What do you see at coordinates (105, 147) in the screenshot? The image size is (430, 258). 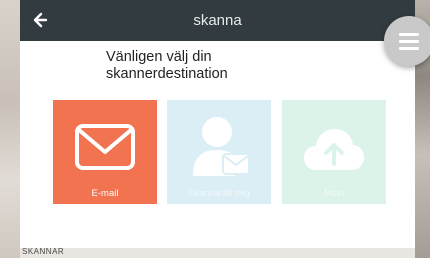 I see `envelope-icon` at bounding box center [105, 147].